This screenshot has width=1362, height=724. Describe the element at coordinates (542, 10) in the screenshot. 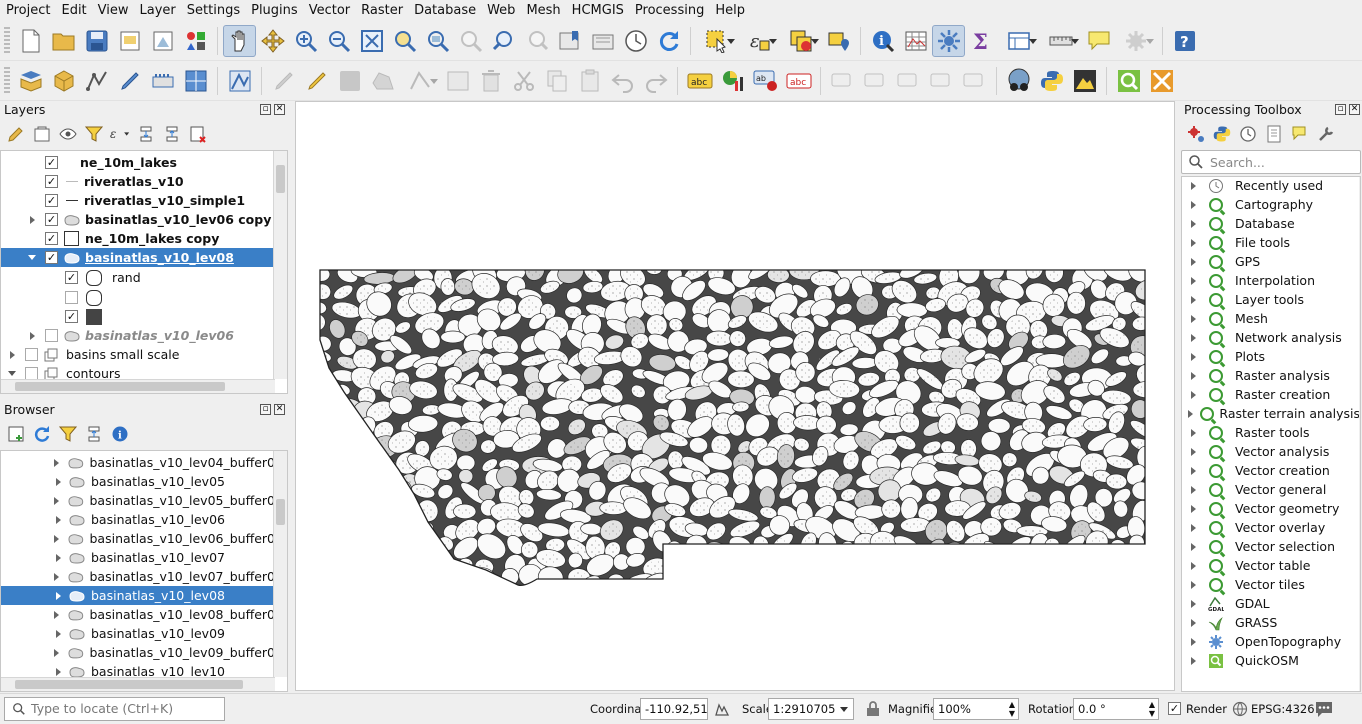

I see `menu-mesh: Mesh` at that location.